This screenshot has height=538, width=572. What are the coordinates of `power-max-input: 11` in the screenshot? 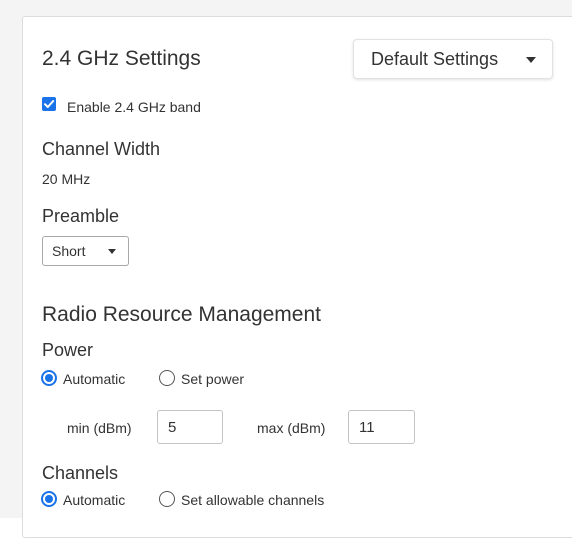 It's located at (381, 427).